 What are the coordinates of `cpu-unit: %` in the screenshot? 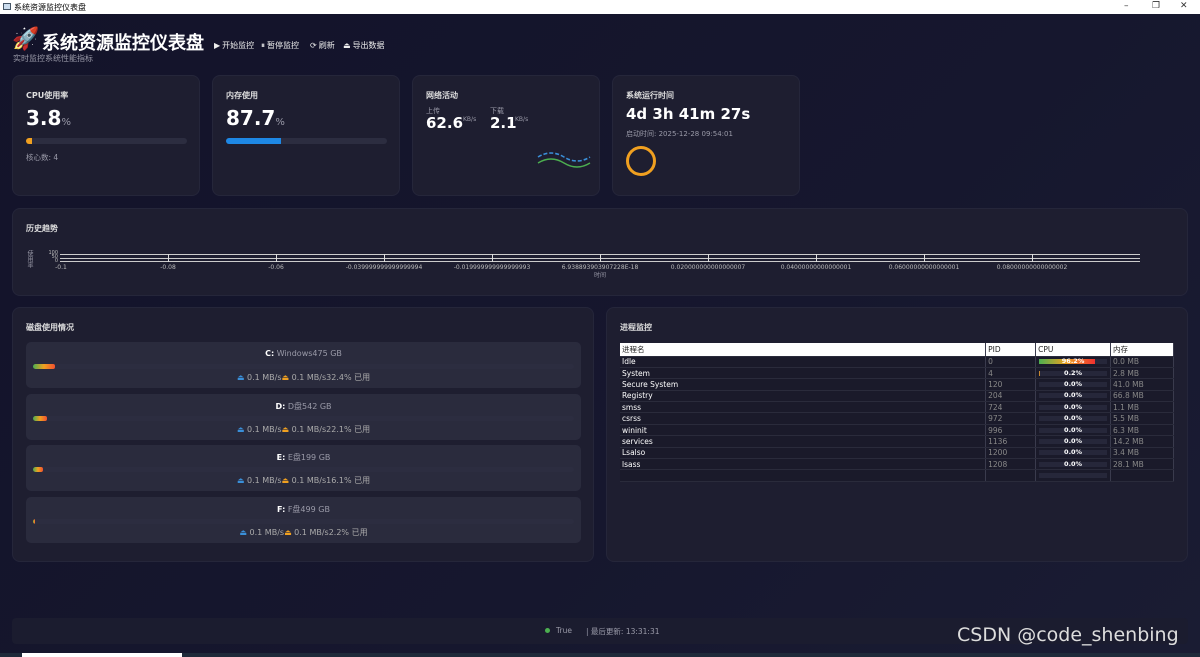 It's located at (66, 122).